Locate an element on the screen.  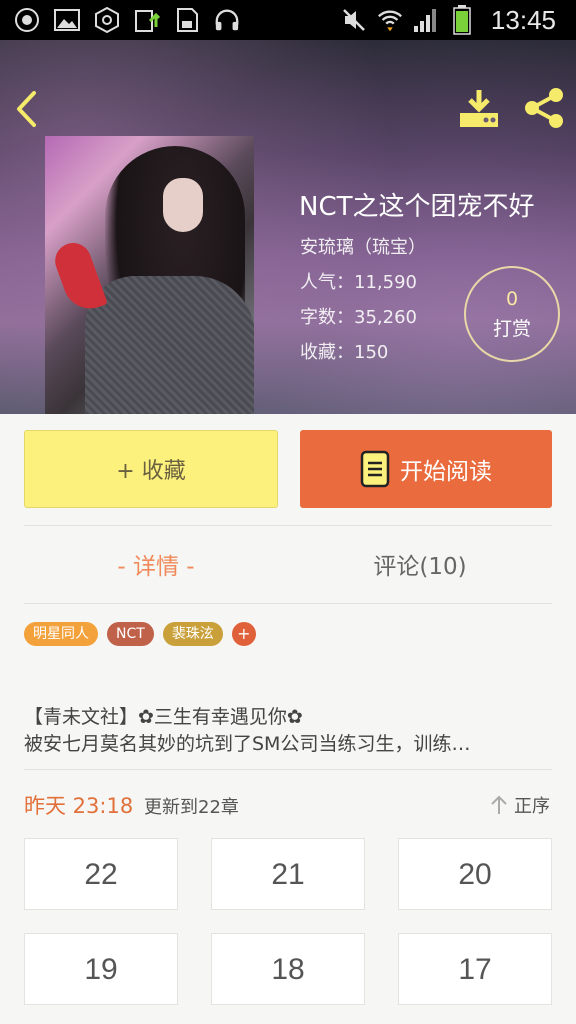
battery-icon is located at coordinates (462, 20).